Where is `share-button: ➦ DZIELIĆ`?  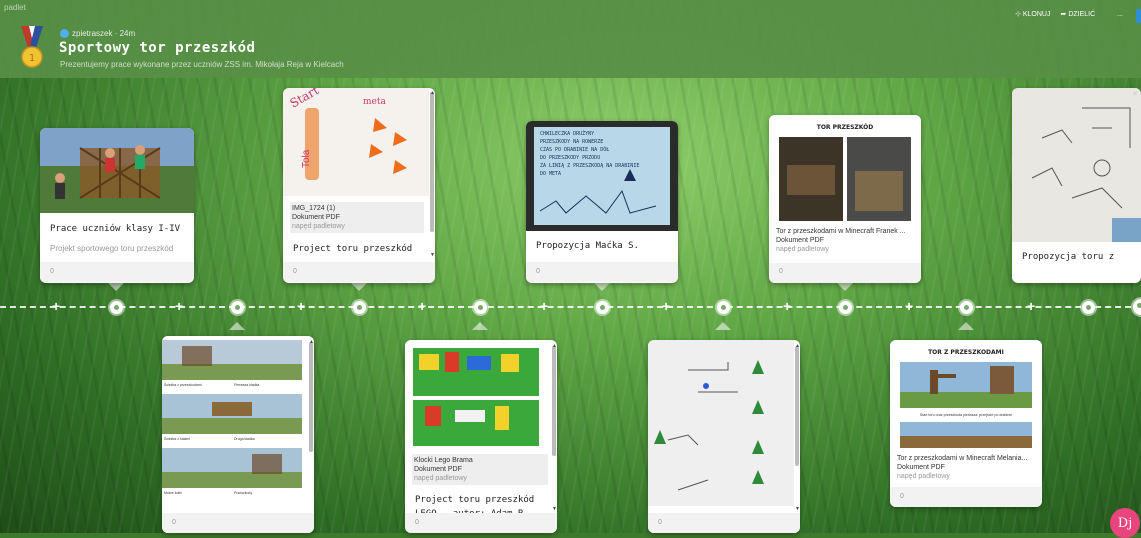 share-button: ➦ DZIELIĆ is located at coordinates (1078, 14).